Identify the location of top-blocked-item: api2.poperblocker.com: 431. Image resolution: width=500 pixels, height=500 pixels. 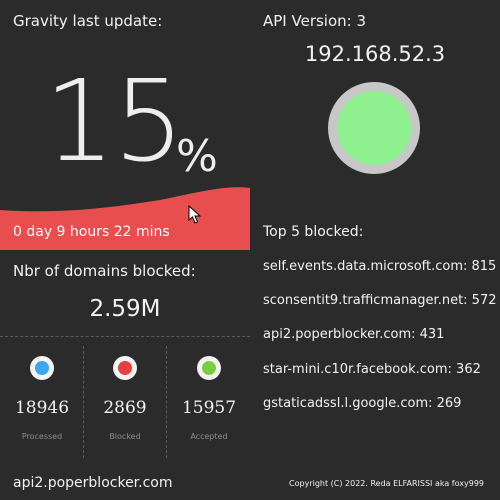
(354, 334).